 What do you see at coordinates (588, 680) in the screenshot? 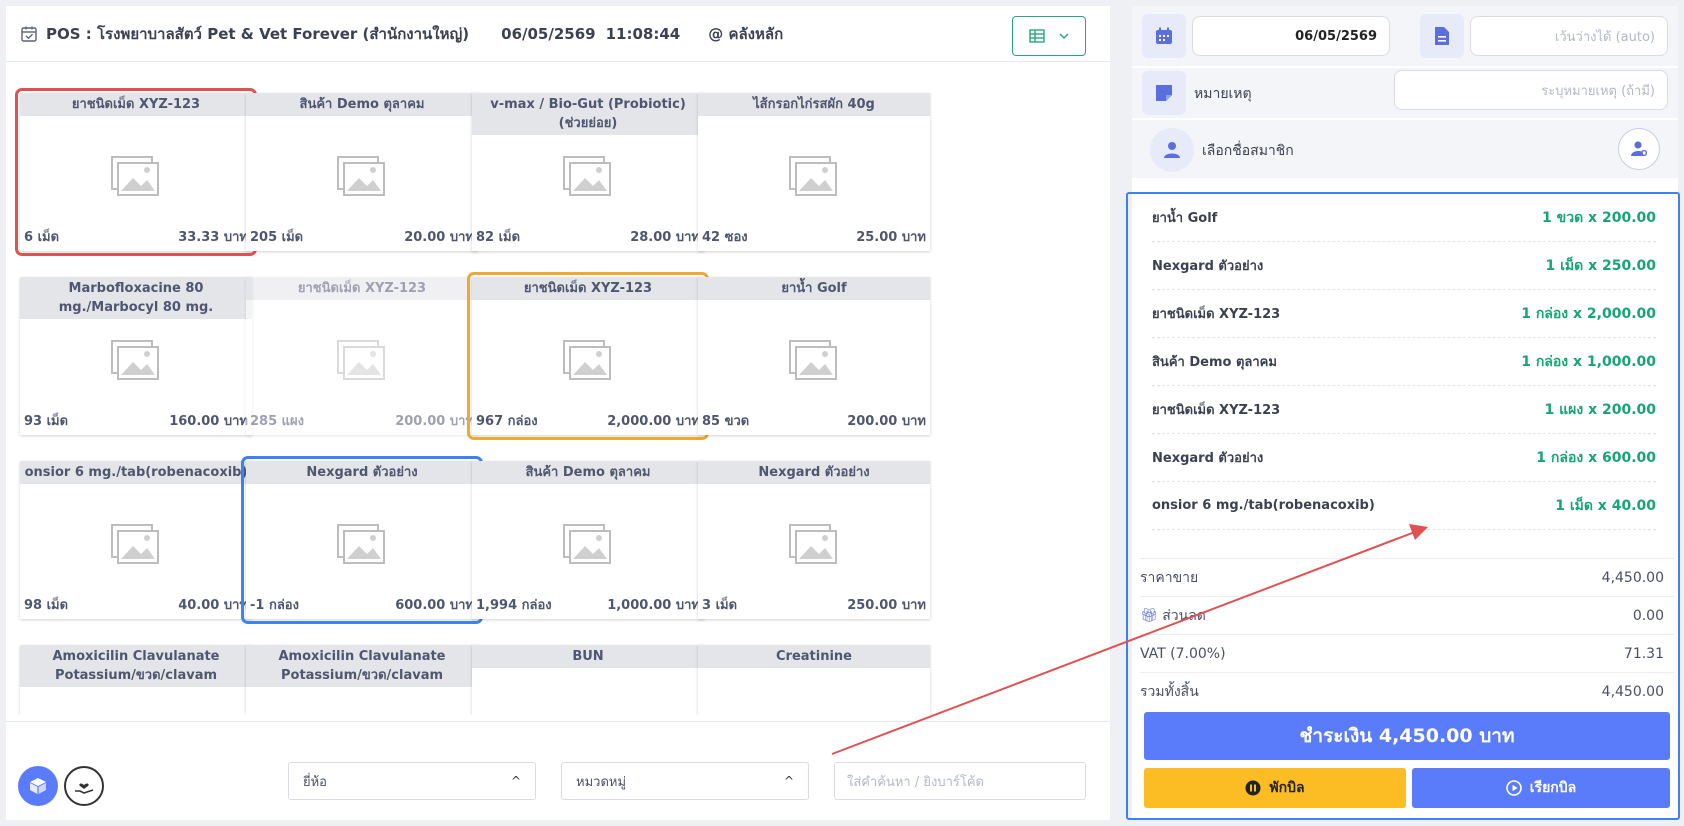
I see `product-card: BUN` at bounding box center [588, 680].